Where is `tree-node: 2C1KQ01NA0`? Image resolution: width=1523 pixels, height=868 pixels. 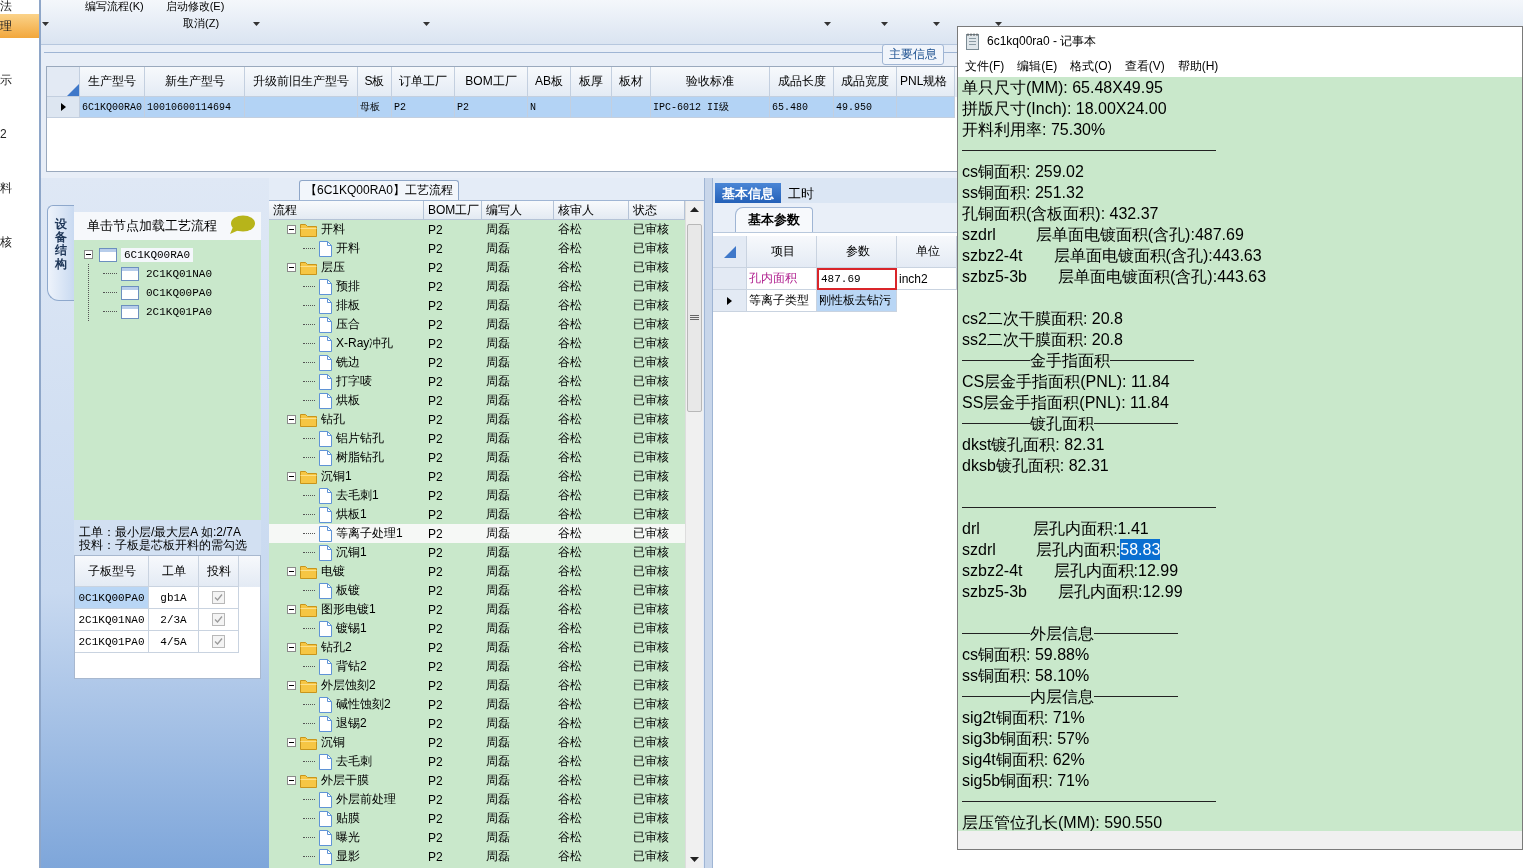 tree-node: 2C1KQ01NA0 is located at coordinates (179, 273).